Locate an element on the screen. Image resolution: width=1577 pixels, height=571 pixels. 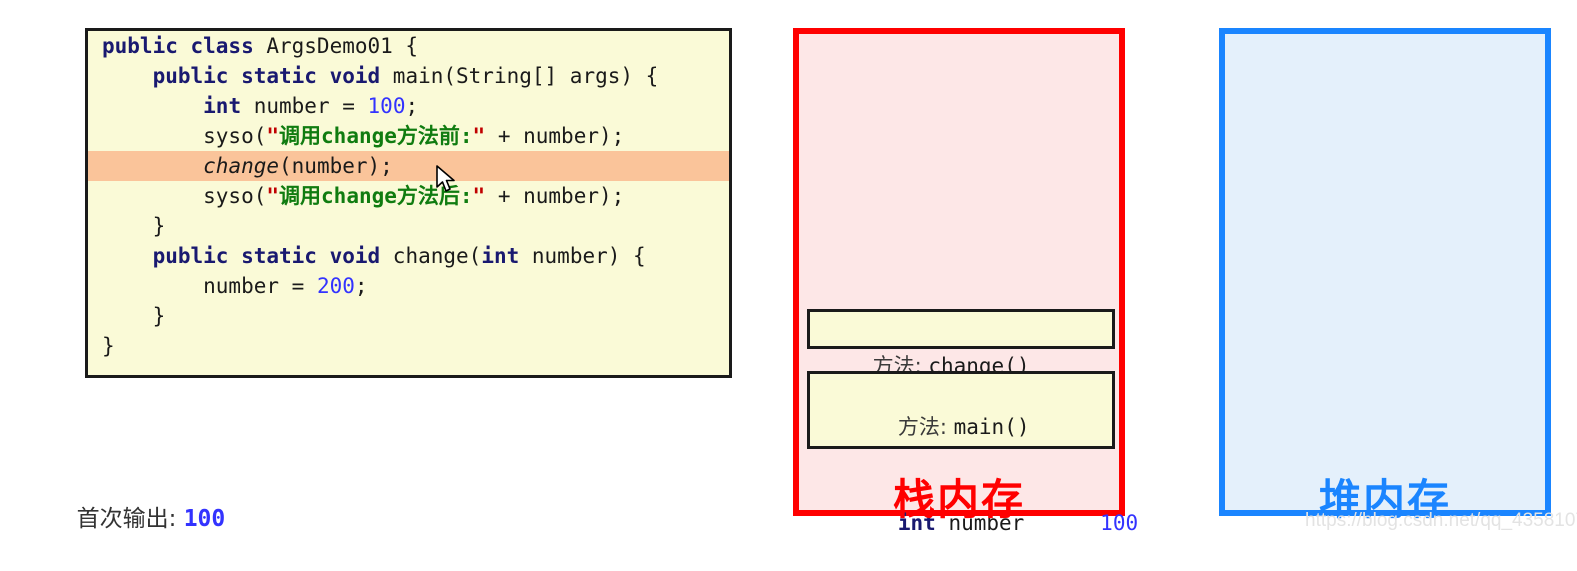
frame-main-title-method: main() is located at coordinates (991, 427).